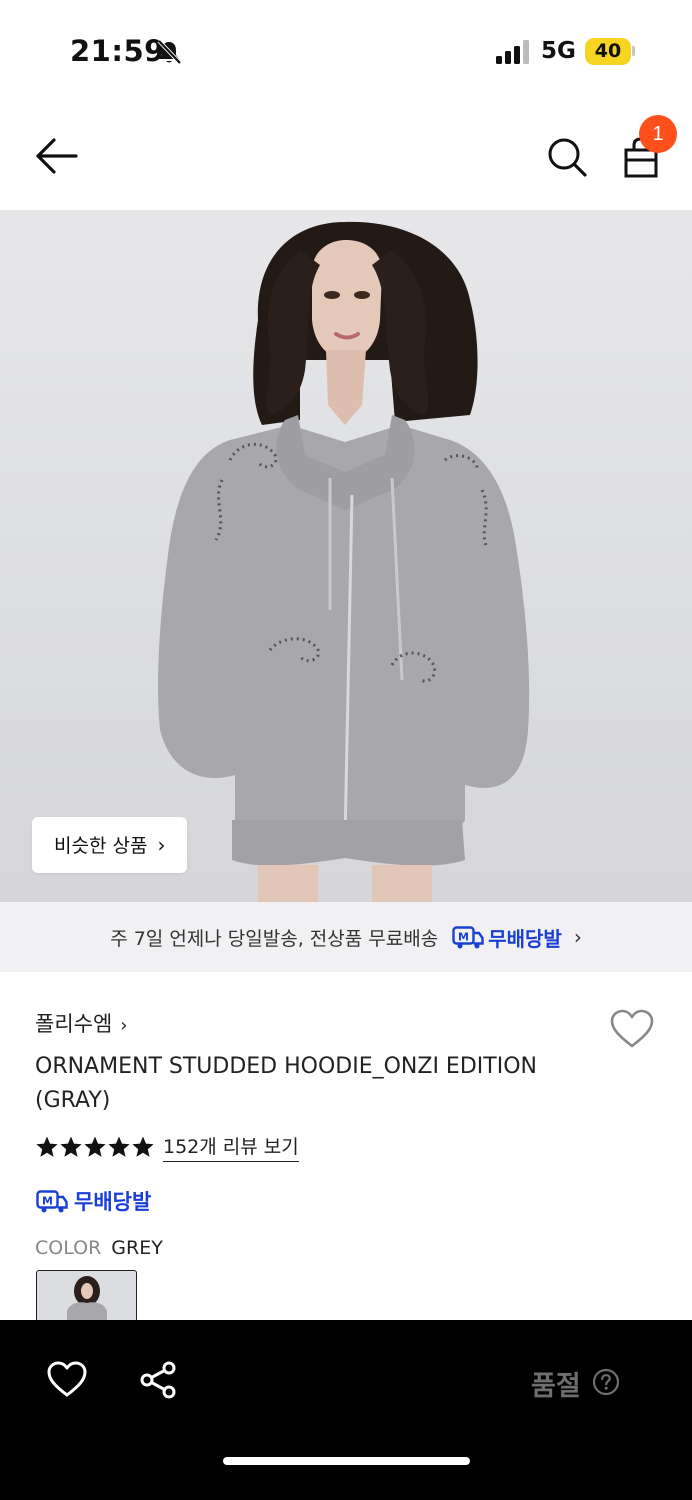 The width and height of the screenshot is (692, 1500). I want to click on delivery-banner: 주 7일 언제나 당일발송, 전상품 무료배송 M 무배당발 ›, so click(346, 937).